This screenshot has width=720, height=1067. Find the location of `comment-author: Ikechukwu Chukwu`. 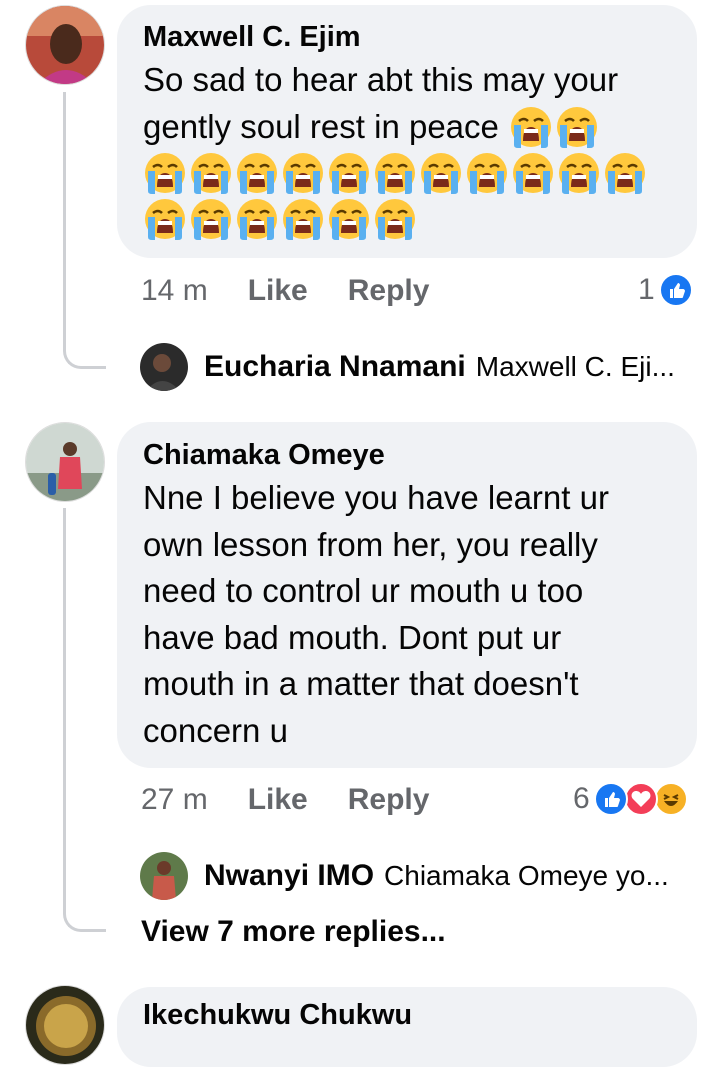

comment-author: Ikechukwu Chukwu is located at coordinates (407, 1015).